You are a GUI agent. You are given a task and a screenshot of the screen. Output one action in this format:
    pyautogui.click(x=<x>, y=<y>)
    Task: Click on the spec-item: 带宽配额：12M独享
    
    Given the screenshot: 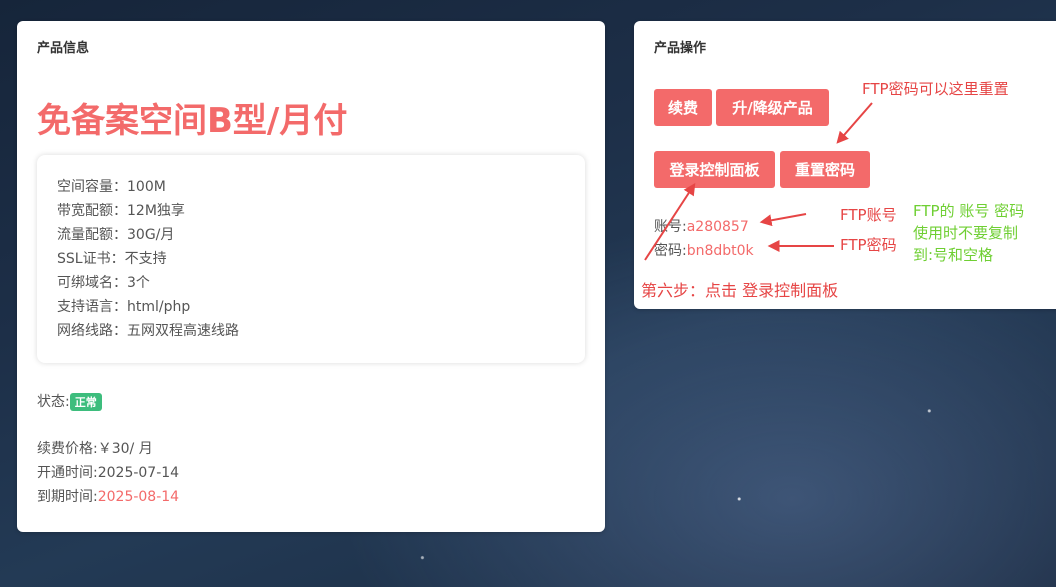 What is the action you would take?
    pyautogui.click(x=121, y=211)
    